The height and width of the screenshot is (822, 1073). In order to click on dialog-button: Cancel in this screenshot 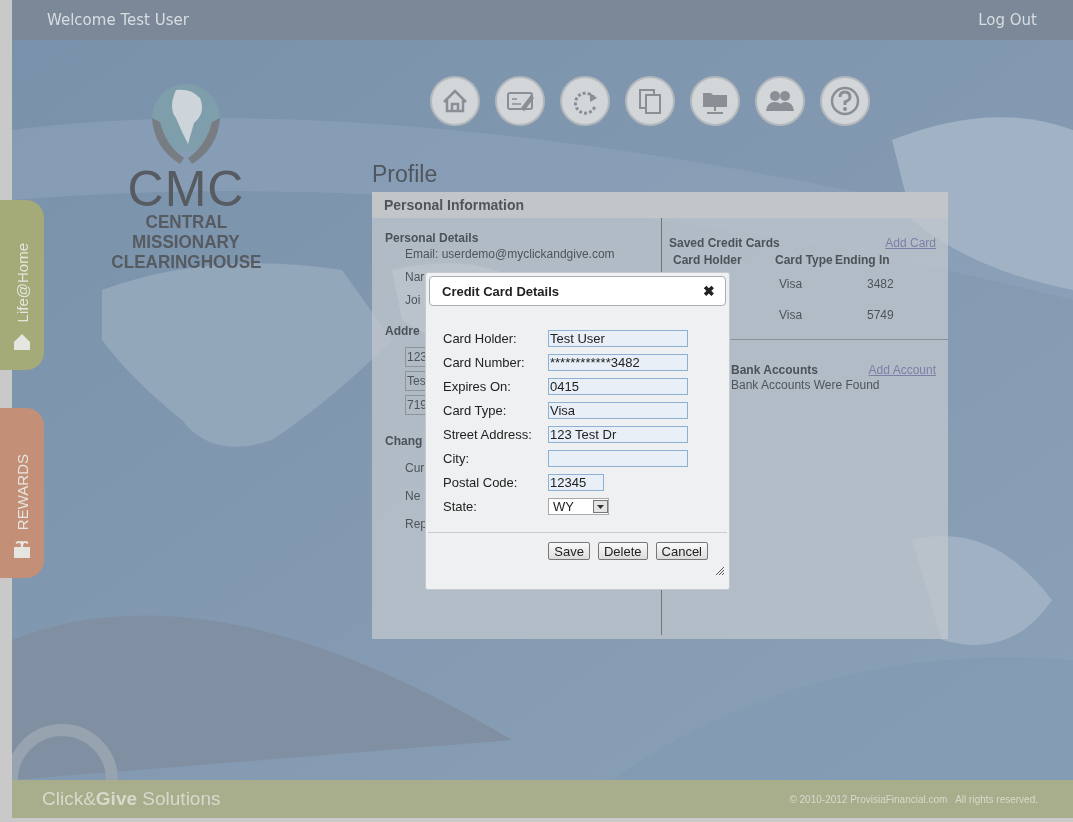, I will do `click(681, 551)`.